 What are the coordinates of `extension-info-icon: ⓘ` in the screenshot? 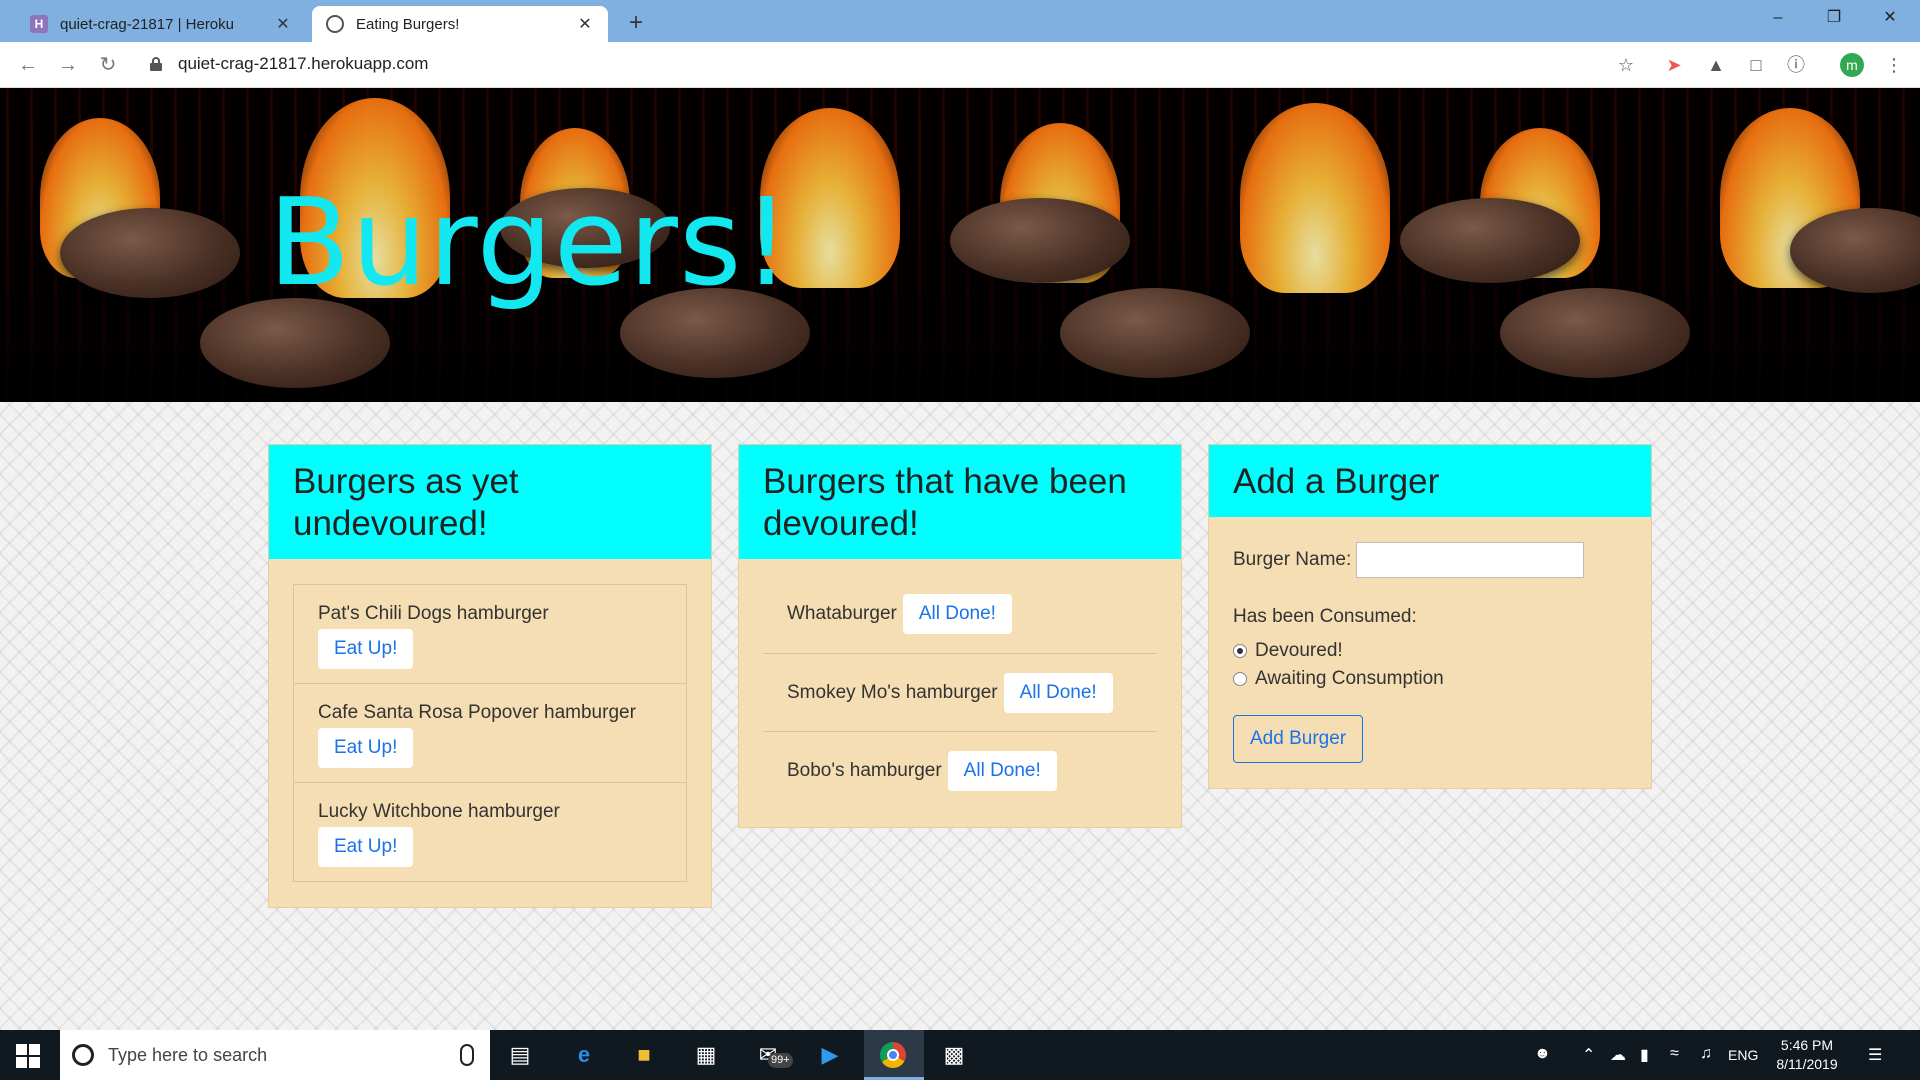 It's located at (1796, 65).